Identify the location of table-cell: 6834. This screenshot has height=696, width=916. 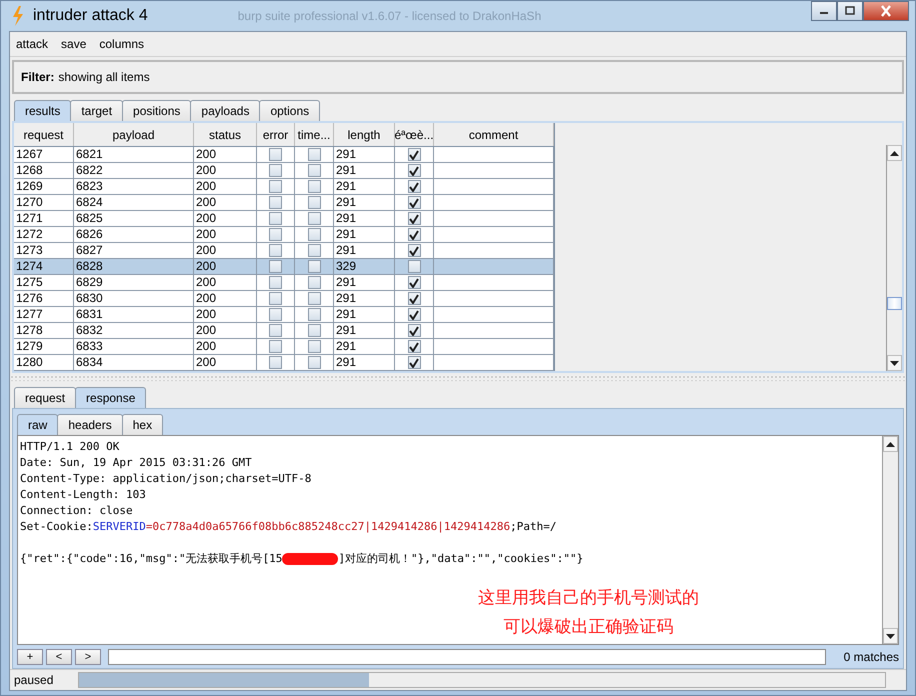
(134, 362).